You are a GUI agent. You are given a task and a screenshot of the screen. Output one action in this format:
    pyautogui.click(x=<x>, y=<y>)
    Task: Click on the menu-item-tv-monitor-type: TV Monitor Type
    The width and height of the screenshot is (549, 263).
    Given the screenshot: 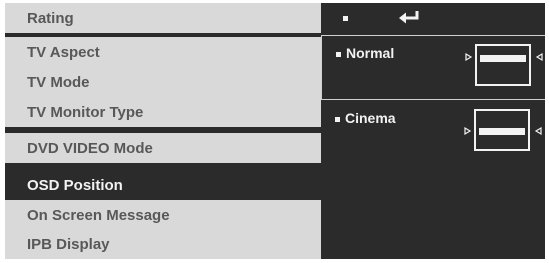 What is the action you would take?
    pyautogui.click(x=163, y=112)
    